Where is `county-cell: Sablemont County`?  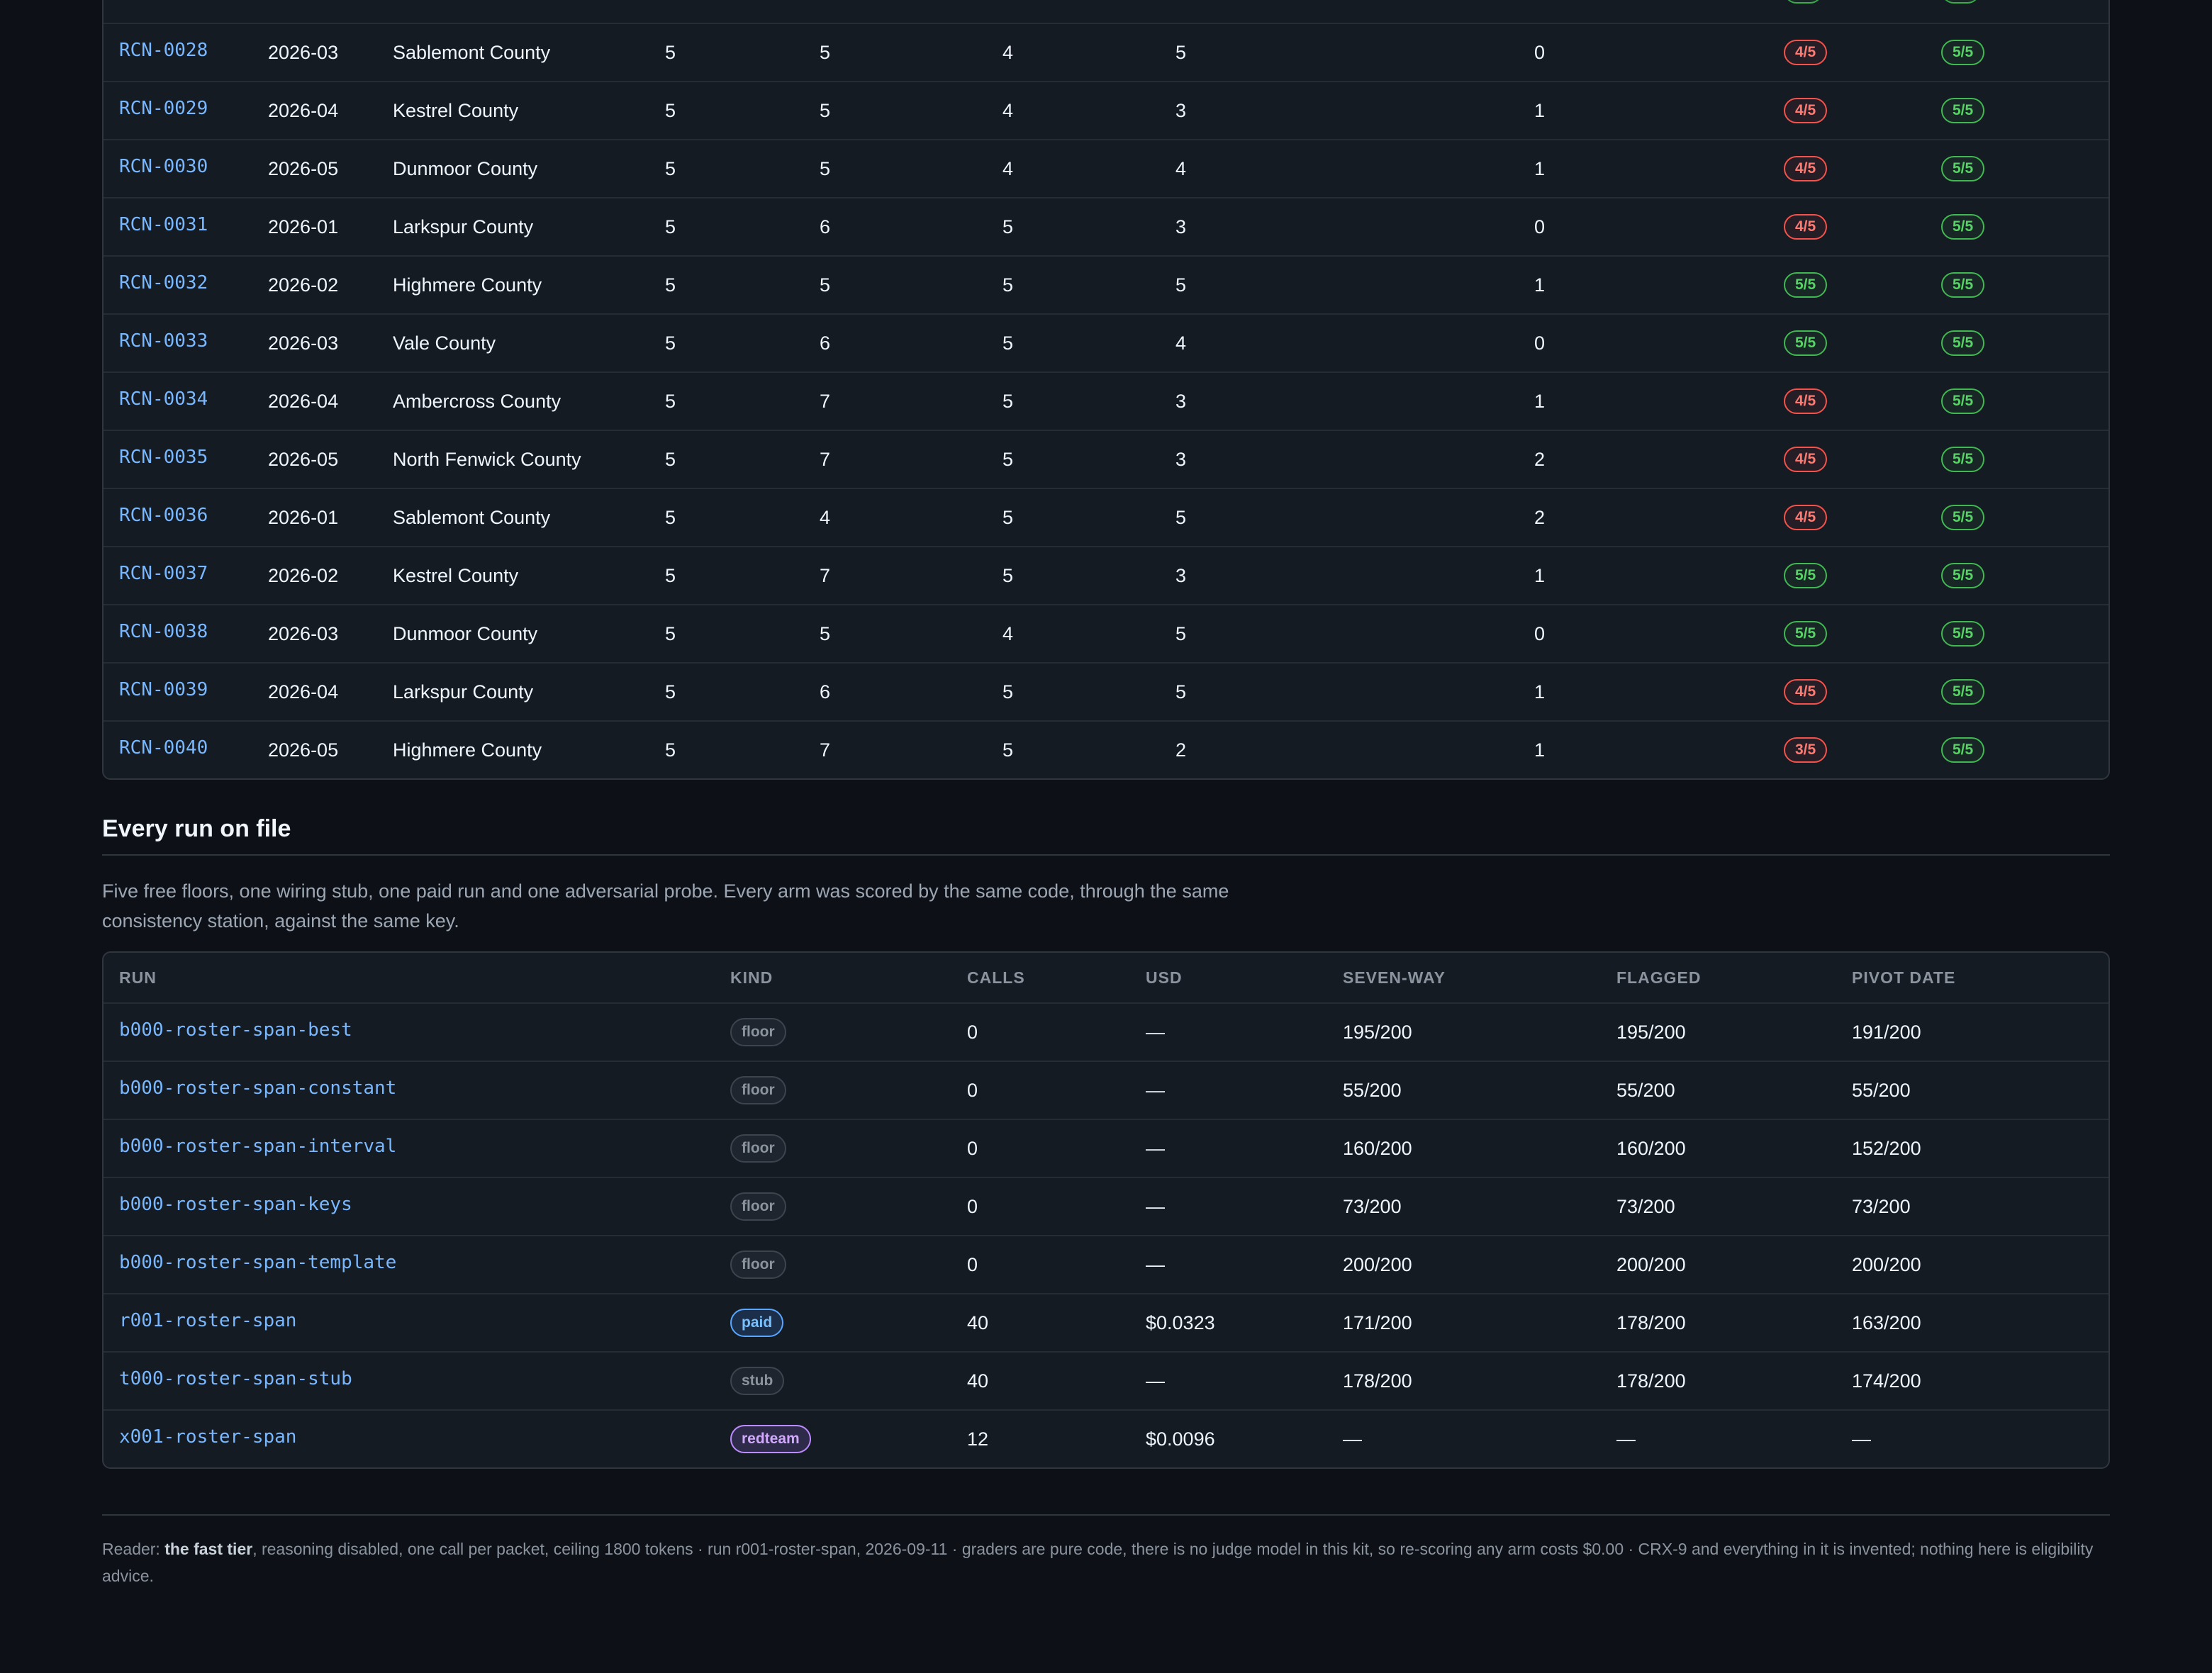
county-cell: Sablemont County is located at coordinates (472, 52).